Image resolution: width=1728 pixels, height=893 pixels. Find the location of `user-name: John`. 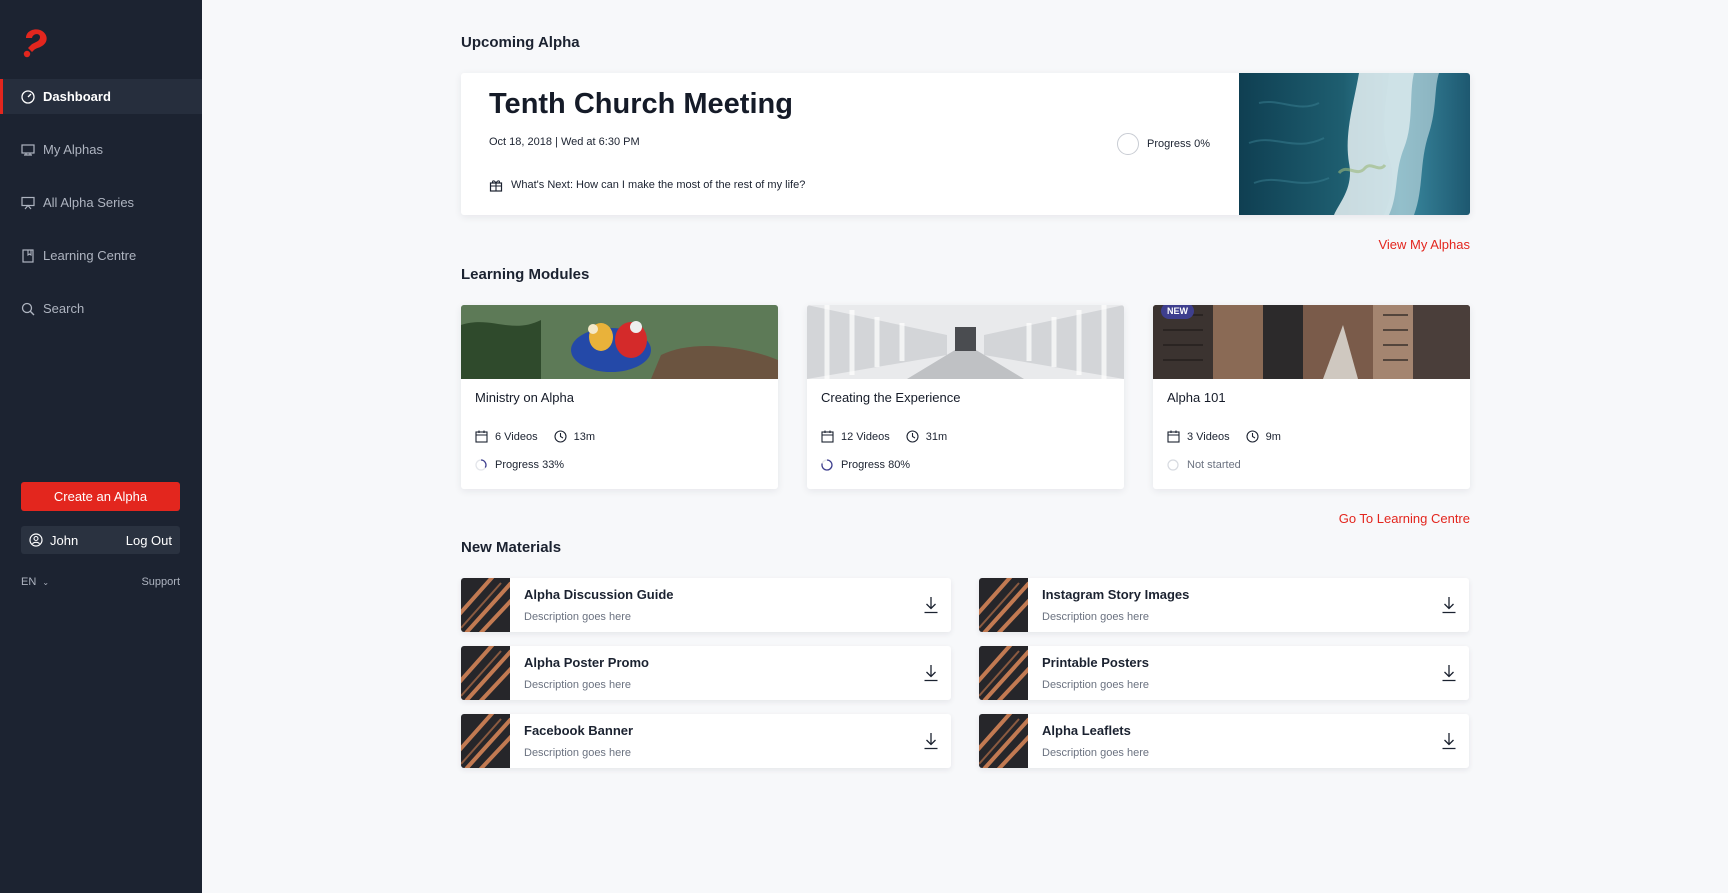

user-name: John is located at coordinates (64, 540).